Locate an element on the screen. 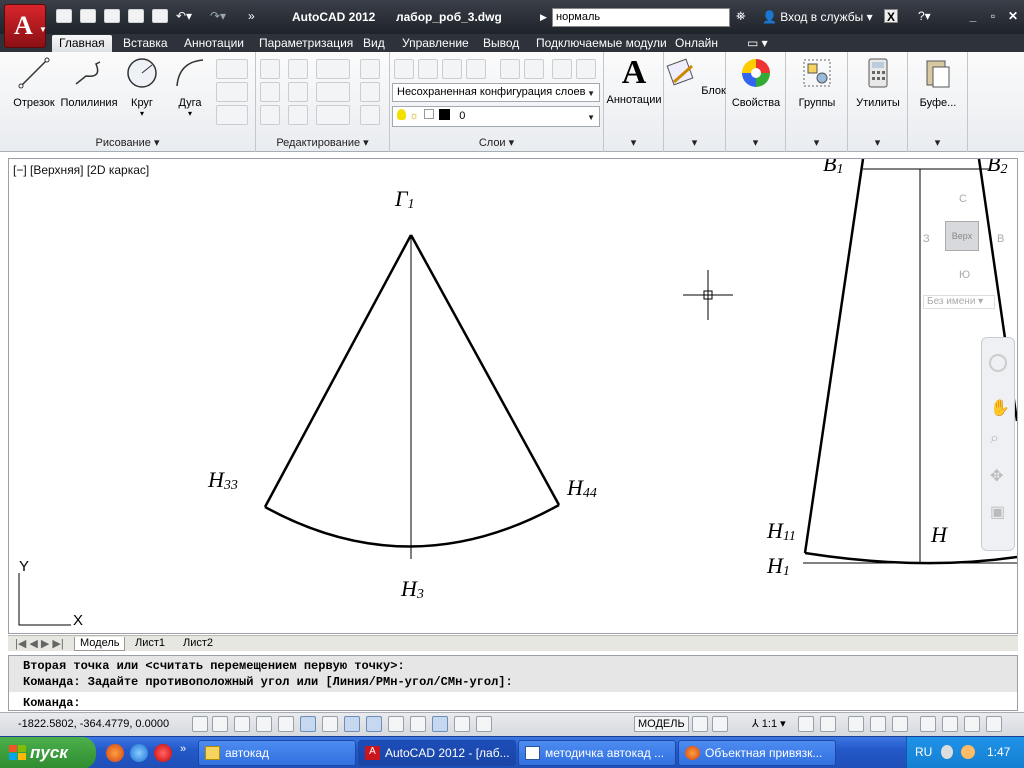  block-panel: Блок ▾ is located at coordinates (695, 102).